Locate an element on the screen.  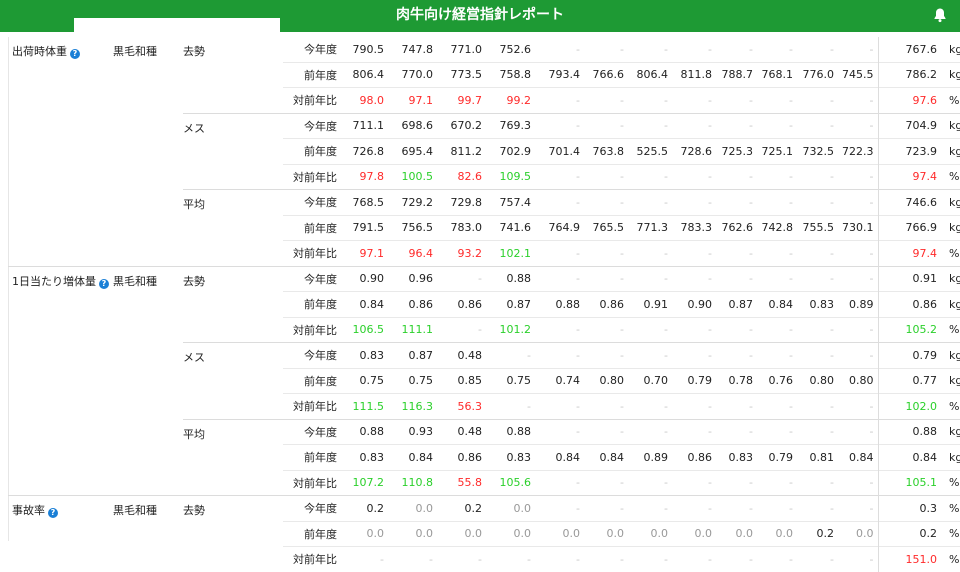
value-cell: 670.2 is located at coordinates (461, 125).